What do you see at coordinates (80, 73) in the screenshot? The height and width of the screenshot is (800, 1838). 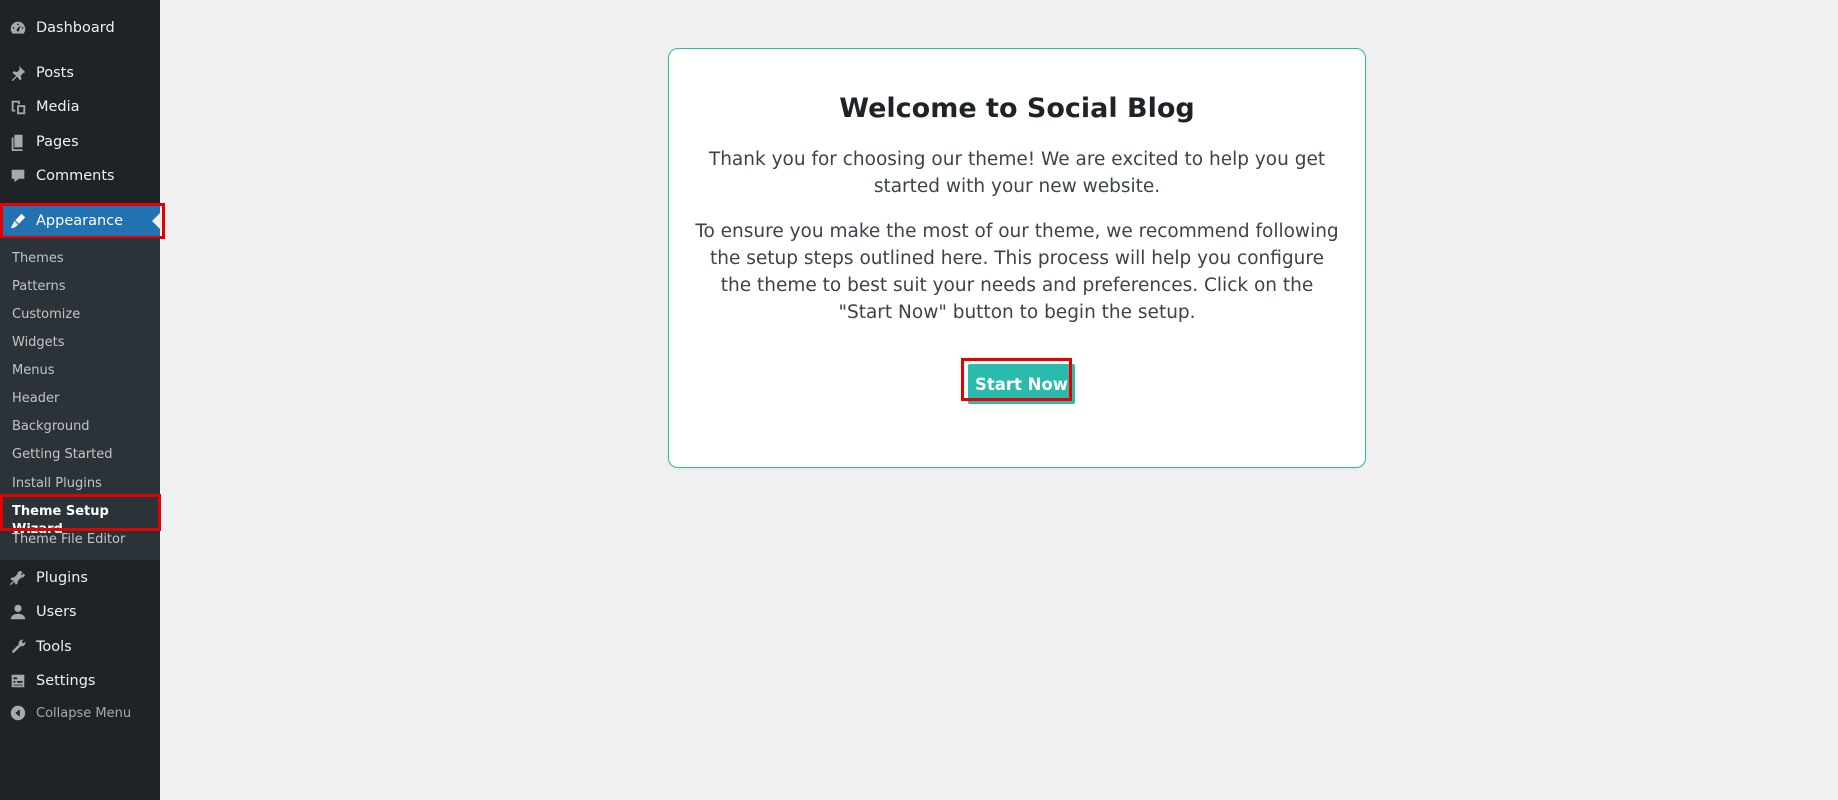 I see `sidebar-item-posts: Posts` at bounding box center [80, 73].